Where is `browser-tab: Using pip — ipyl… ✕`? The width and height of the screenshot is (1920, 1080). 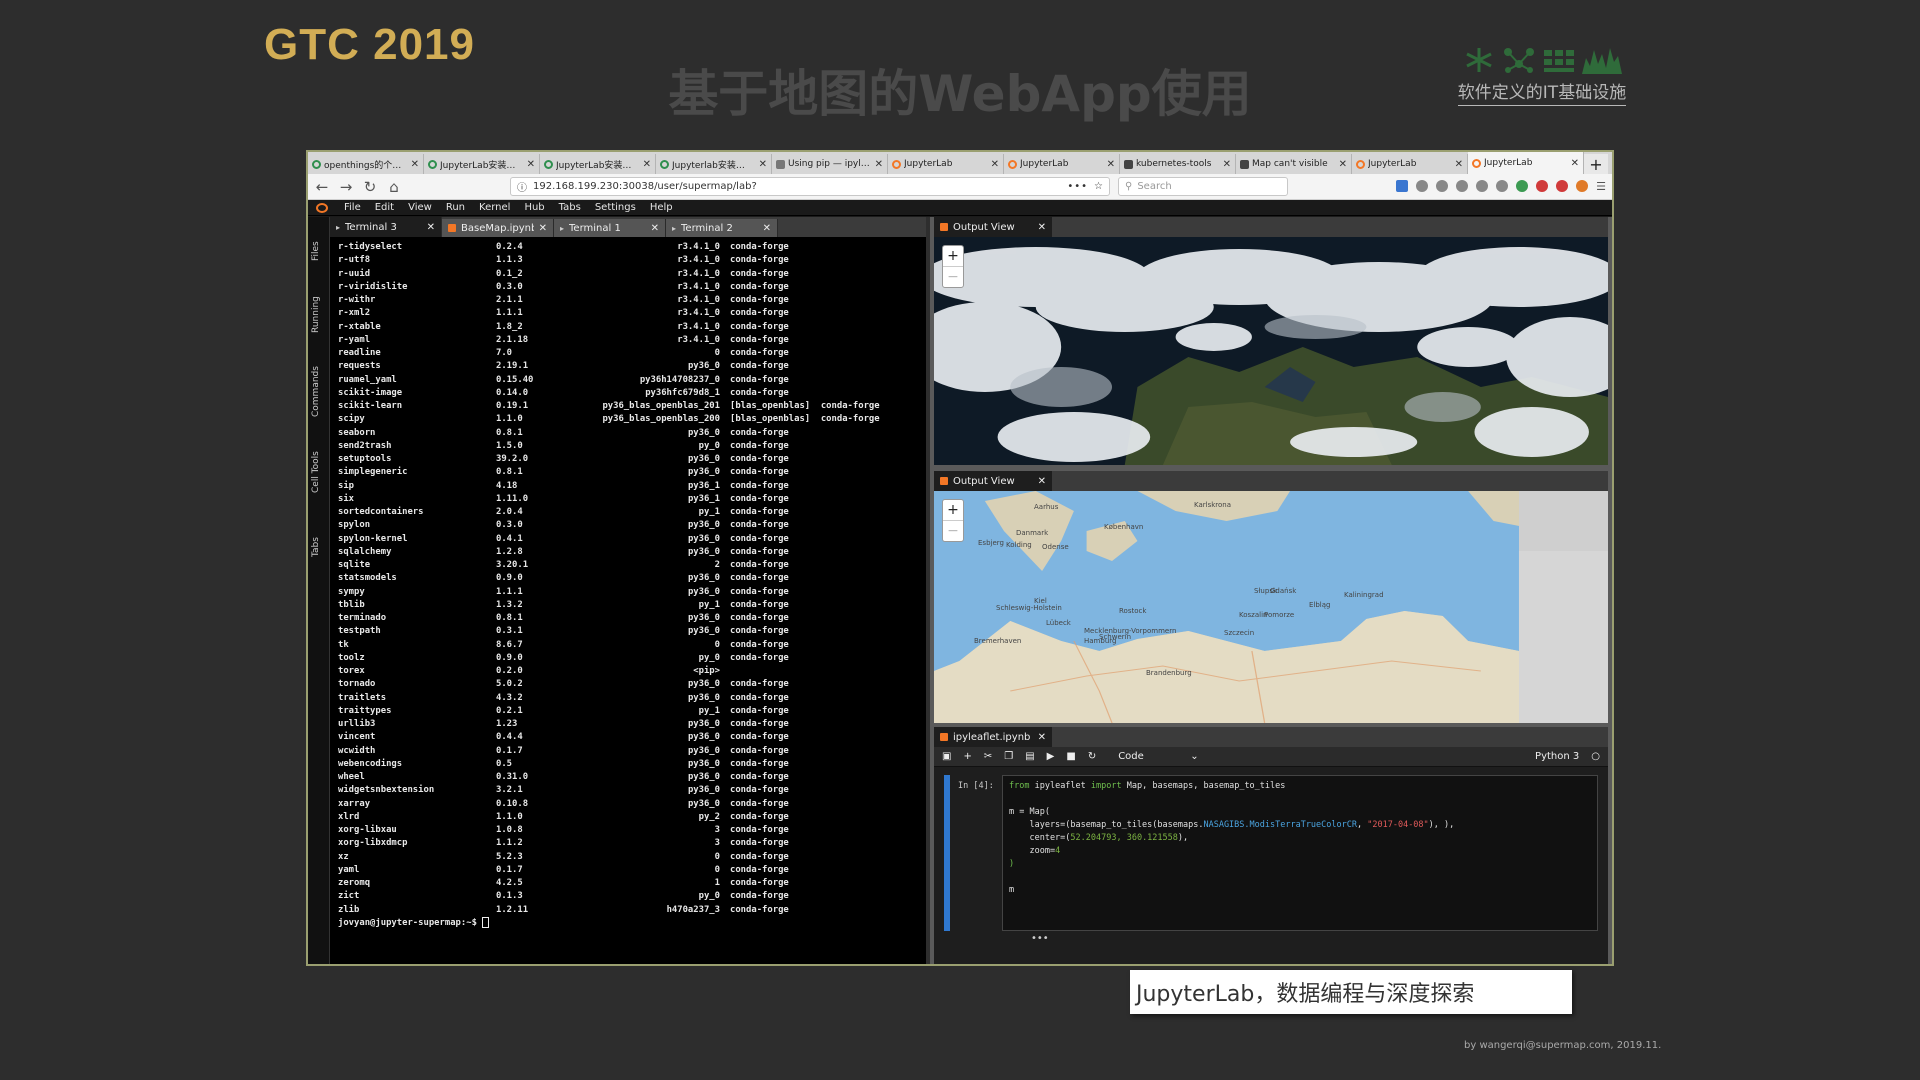
browser-tab: Using pip — ipyl… ✕ is located at coordinates (830, 164).